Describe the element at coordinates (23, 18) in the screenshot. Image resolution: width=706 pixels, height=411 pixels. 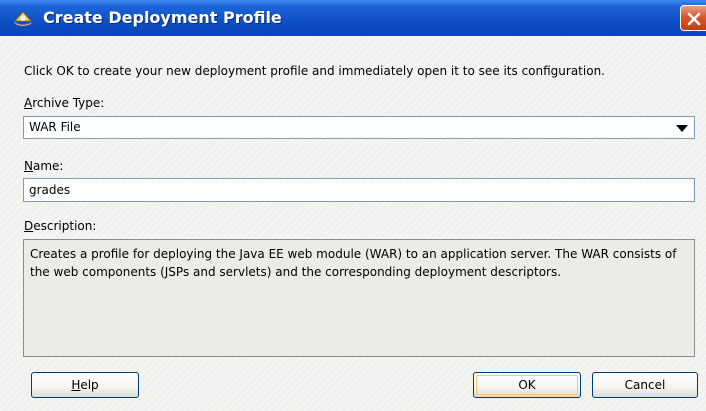
I see `deployment-icon` at that location.